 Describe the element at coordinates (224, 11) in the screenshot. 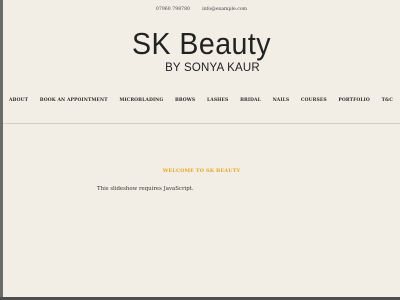

I see `email-link: info@example.com` at that location.